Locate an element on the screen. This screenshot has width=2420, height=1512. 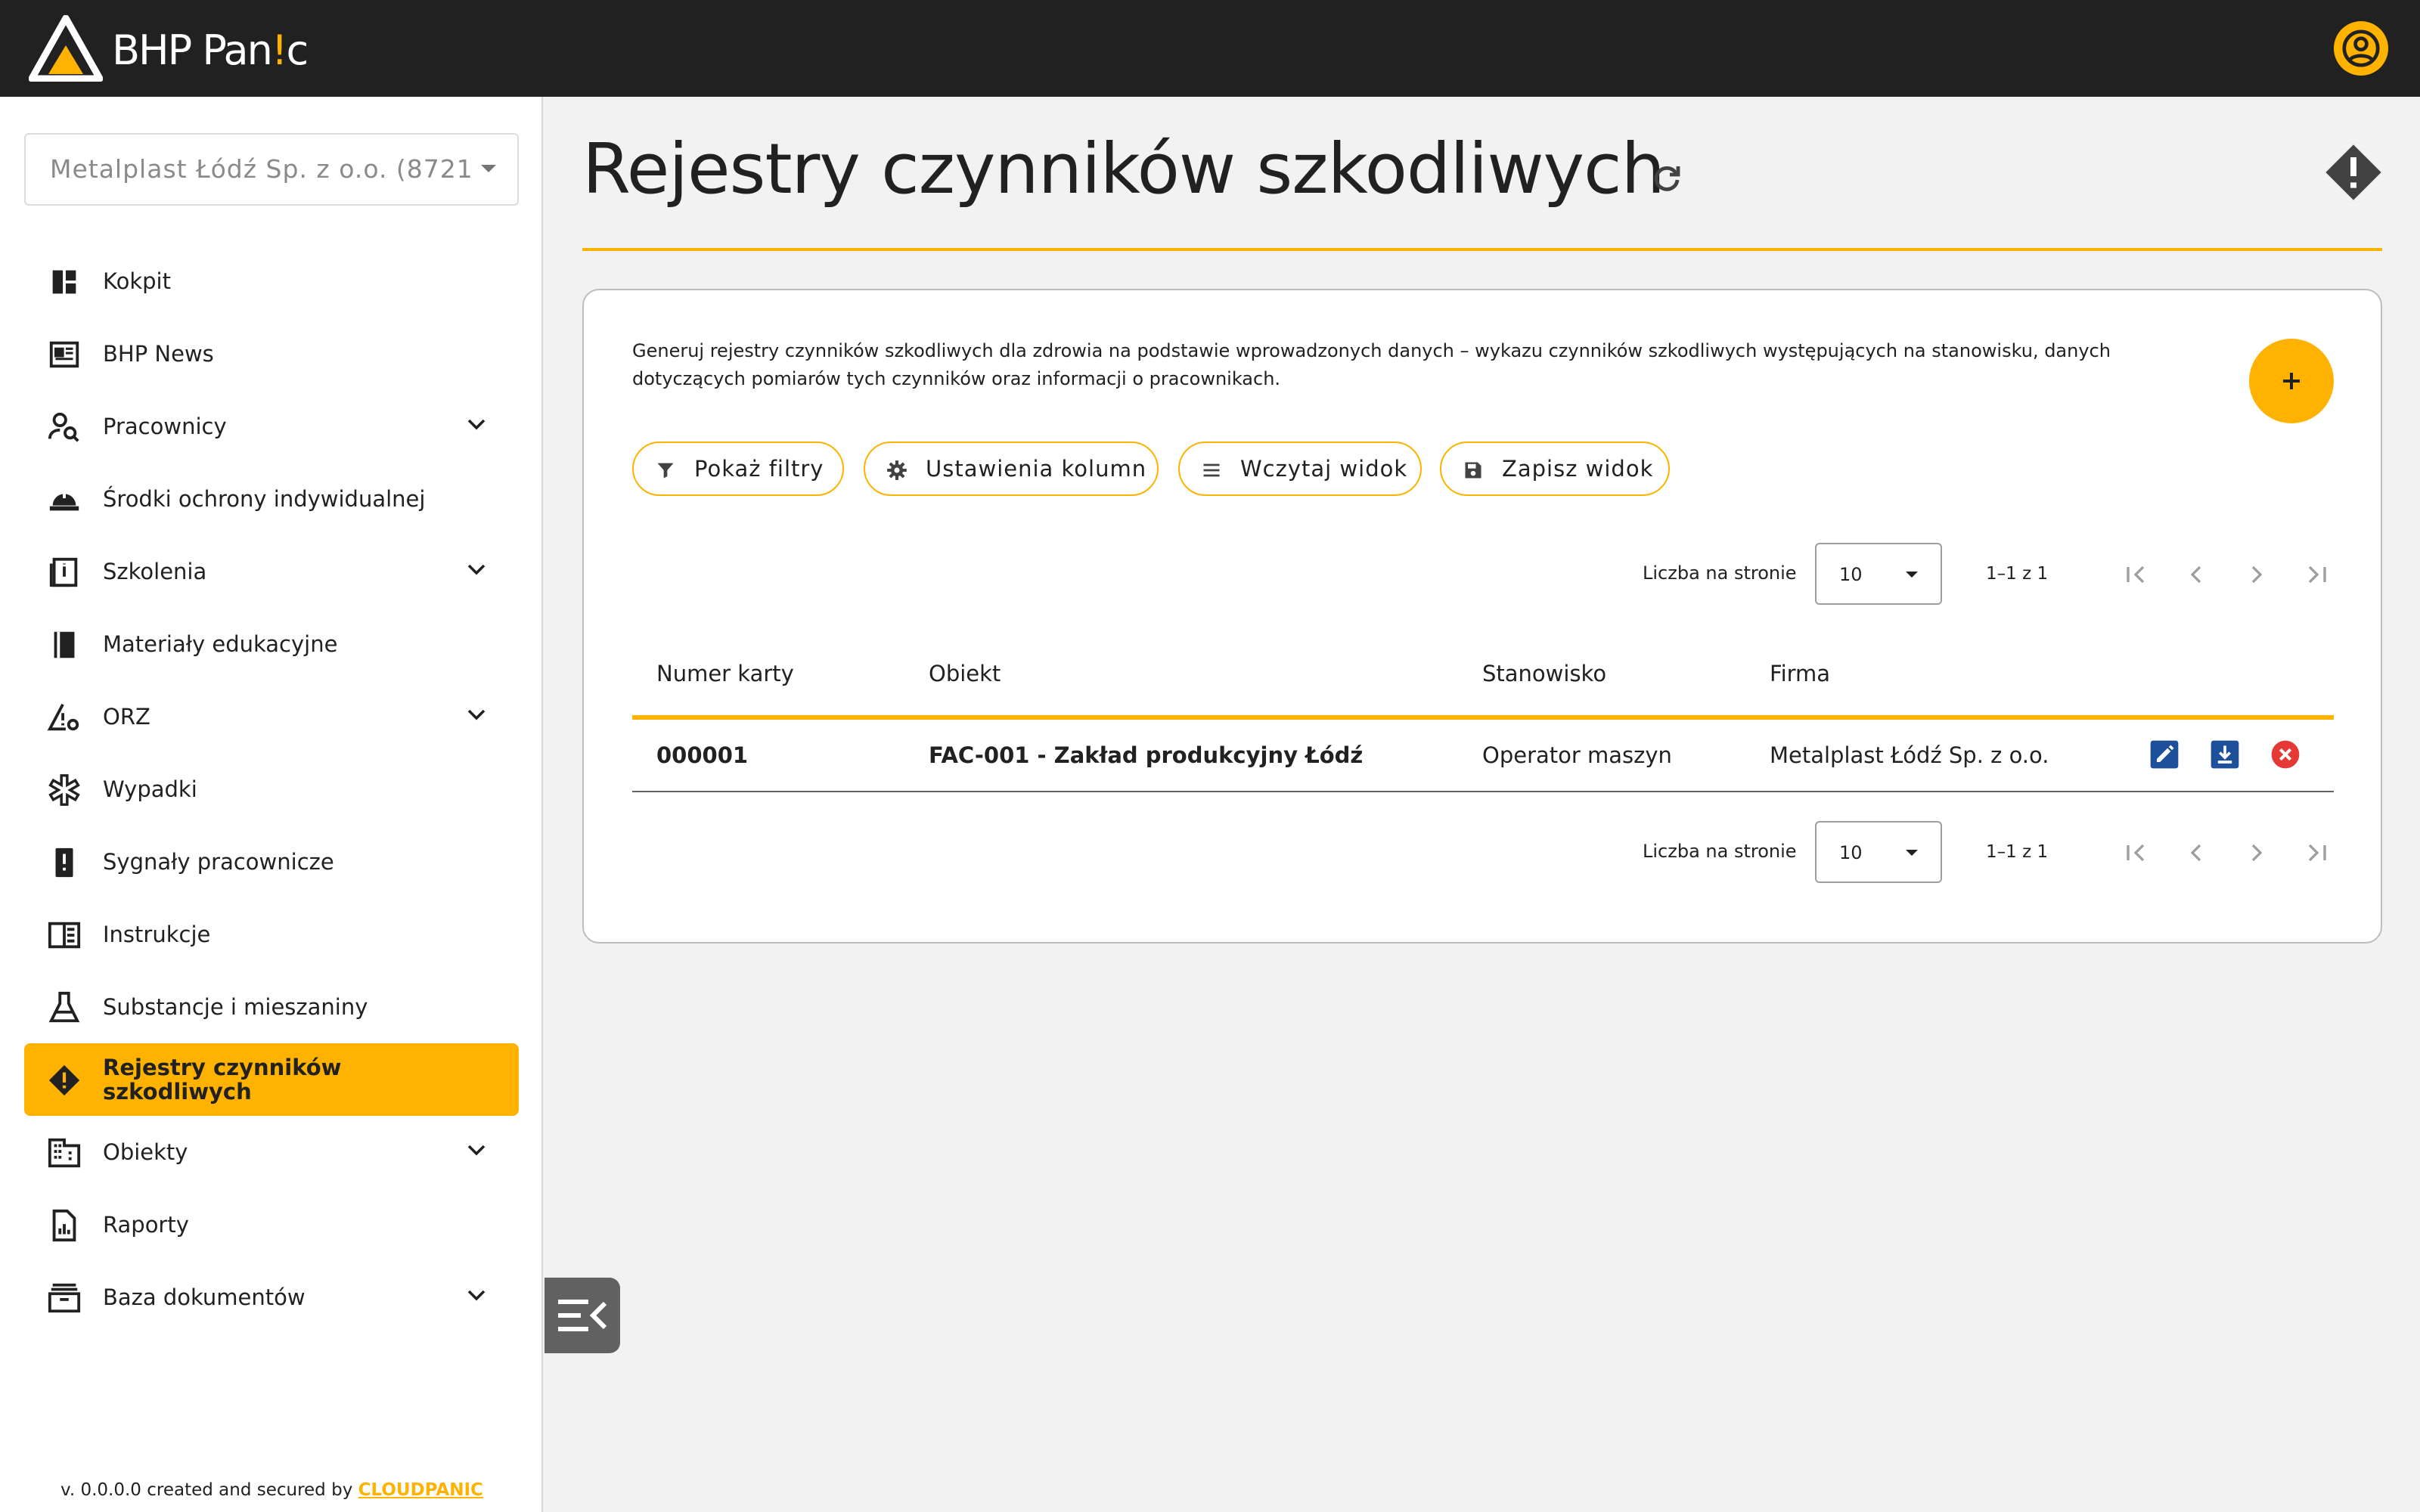
risk-warning-icon is located at coordinates (63, 717).